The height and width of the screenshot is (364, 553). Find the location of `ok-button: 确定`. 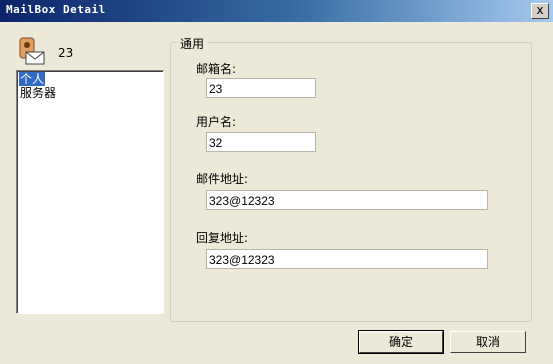

ok-button: 确定 is located at coordinates (401, 342).